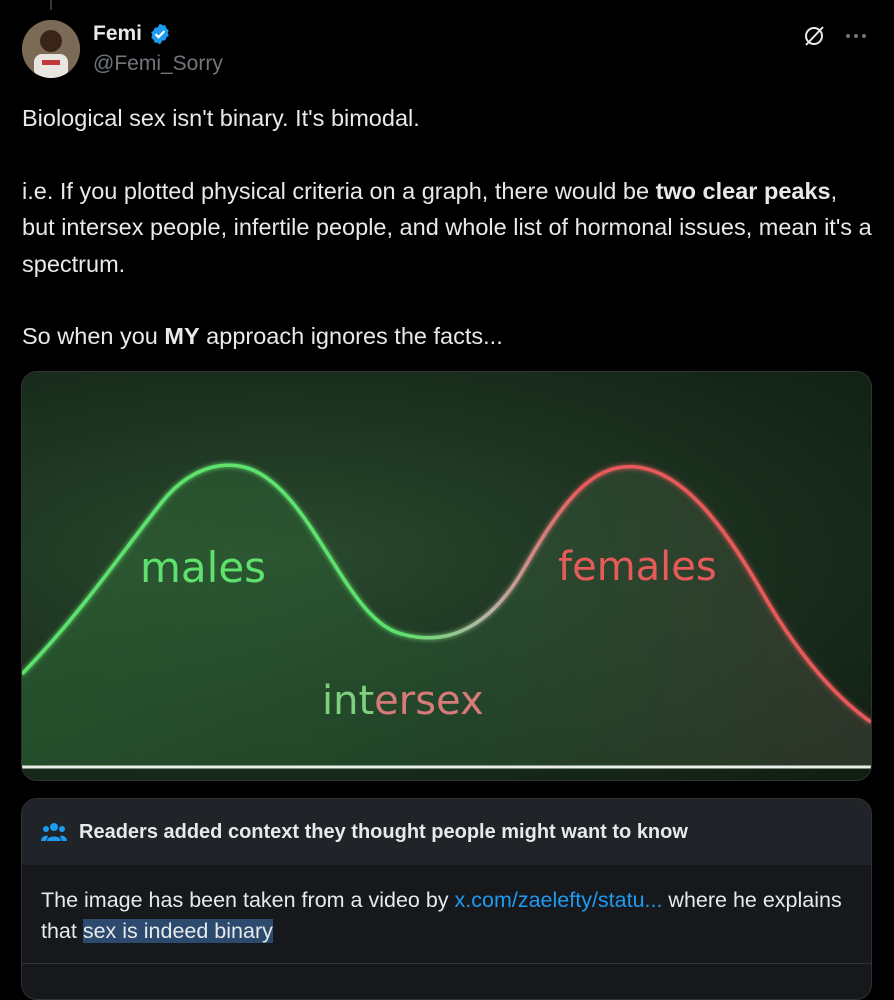  What do you see at coordinates (117, 34) in the screenshot?
I see `author-name: Femi` at bounding box center [117, 34].